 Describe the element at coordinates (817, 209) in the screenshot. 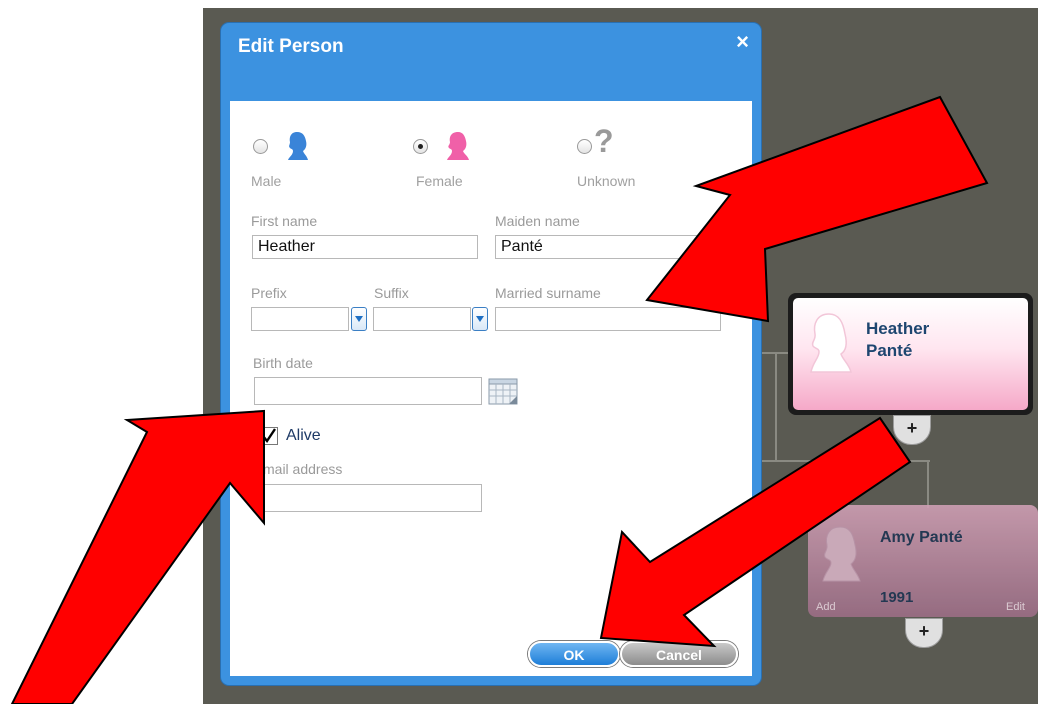

I see `annotation-arrow-married-surname` at that location.